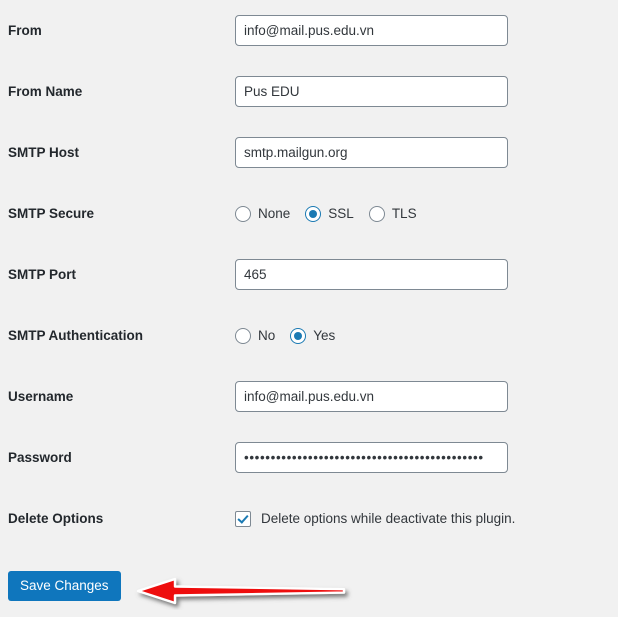  What do you see at coordinates (56, 518) in the screenshot?
I see `label-delete-options: Delete Options` at bounding box center [56, 518].